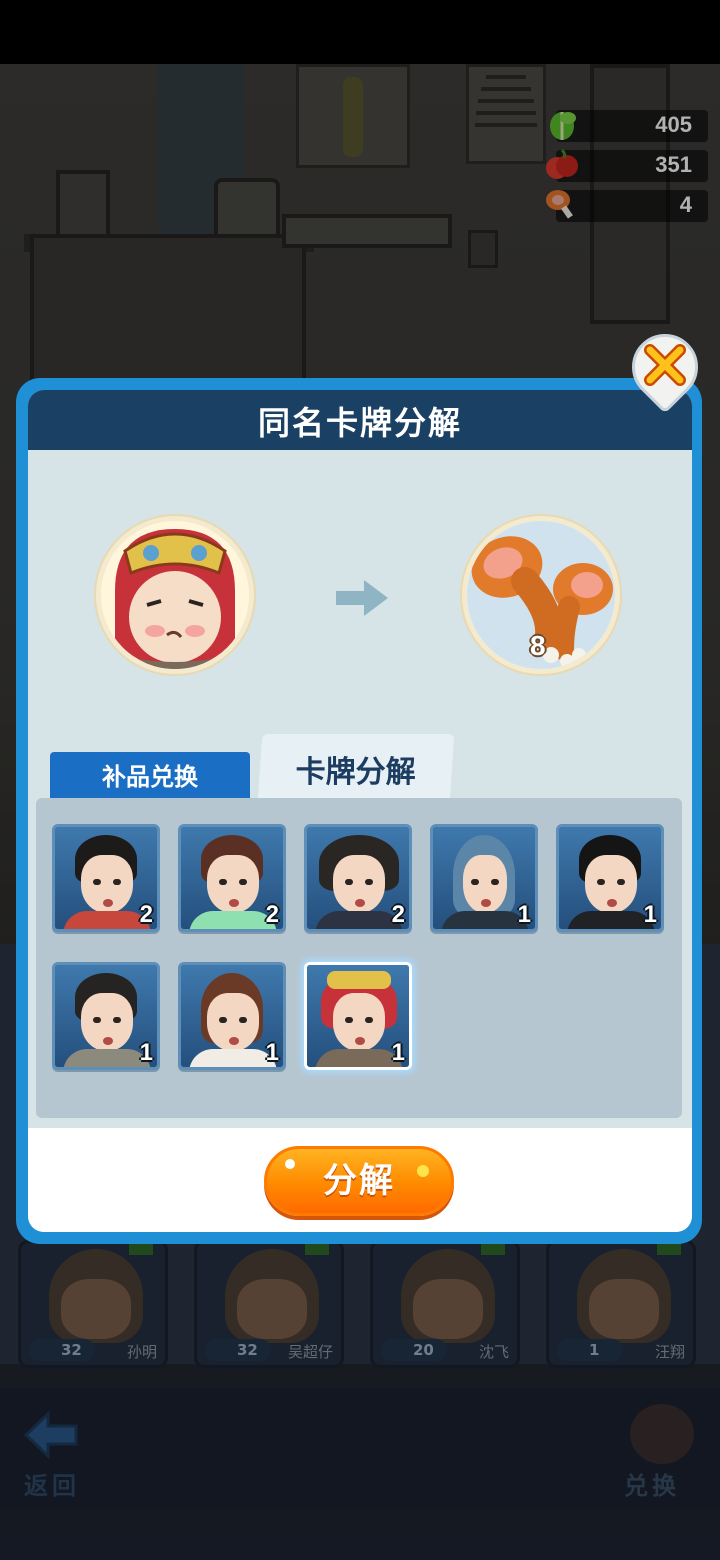  What do you see at coordinates (232, 878) in the screenshot?
I see `card-headband-girl: 2` at bounding box center [232, 878].